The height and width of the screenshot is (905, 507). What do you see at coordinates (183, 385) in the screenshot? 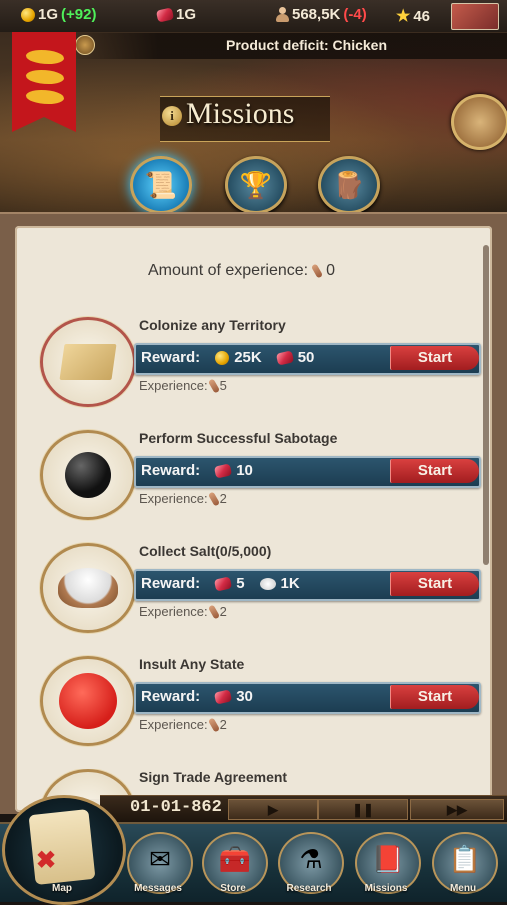
I see `mission-experience: Experience: 5` at bounding box center [183, 385].